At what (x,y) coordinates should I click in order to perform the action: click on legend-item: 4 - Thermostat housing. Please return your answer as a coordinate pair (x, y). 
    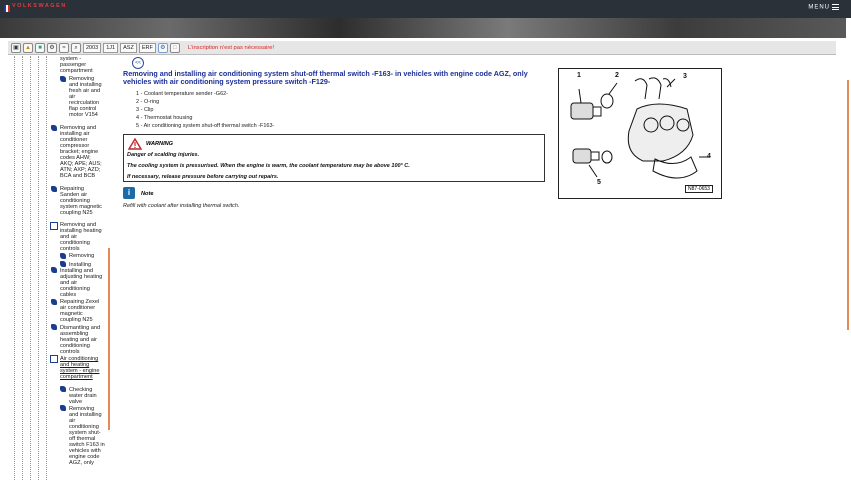
    Looking at the image, I should click on (164, 118).